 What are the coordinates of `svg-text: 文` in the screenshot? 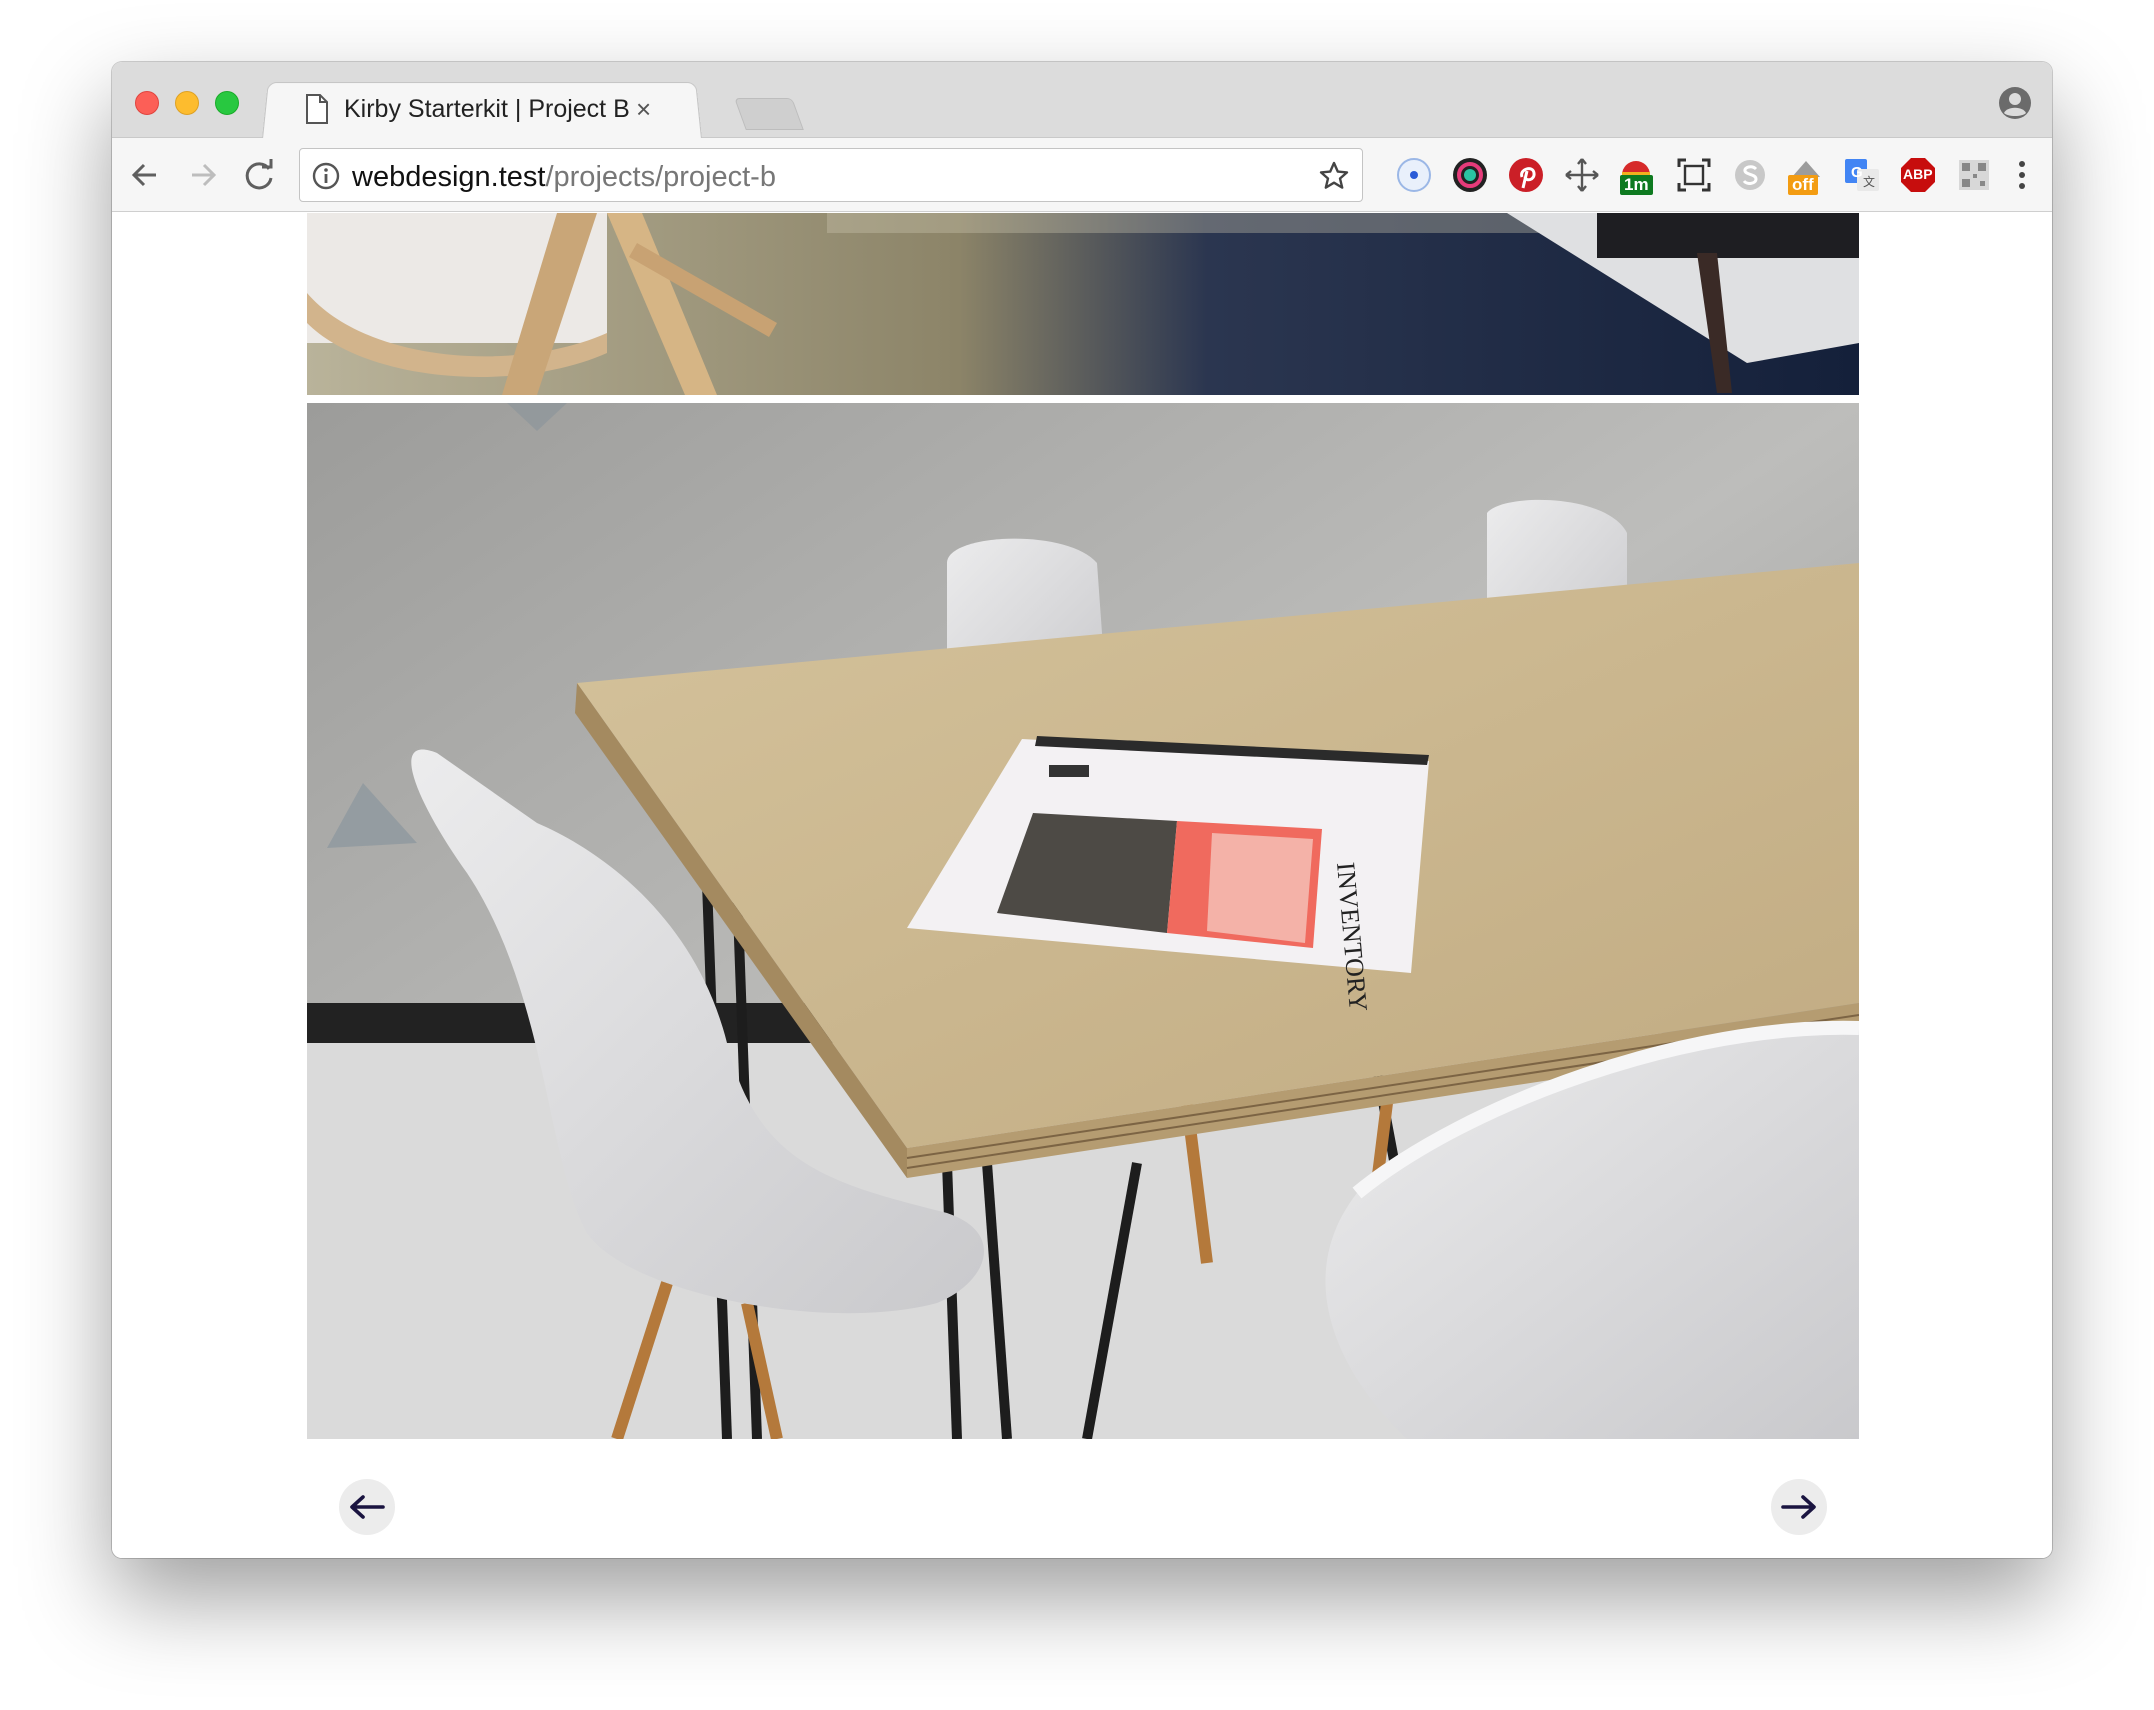 It's located at (1869, 181).